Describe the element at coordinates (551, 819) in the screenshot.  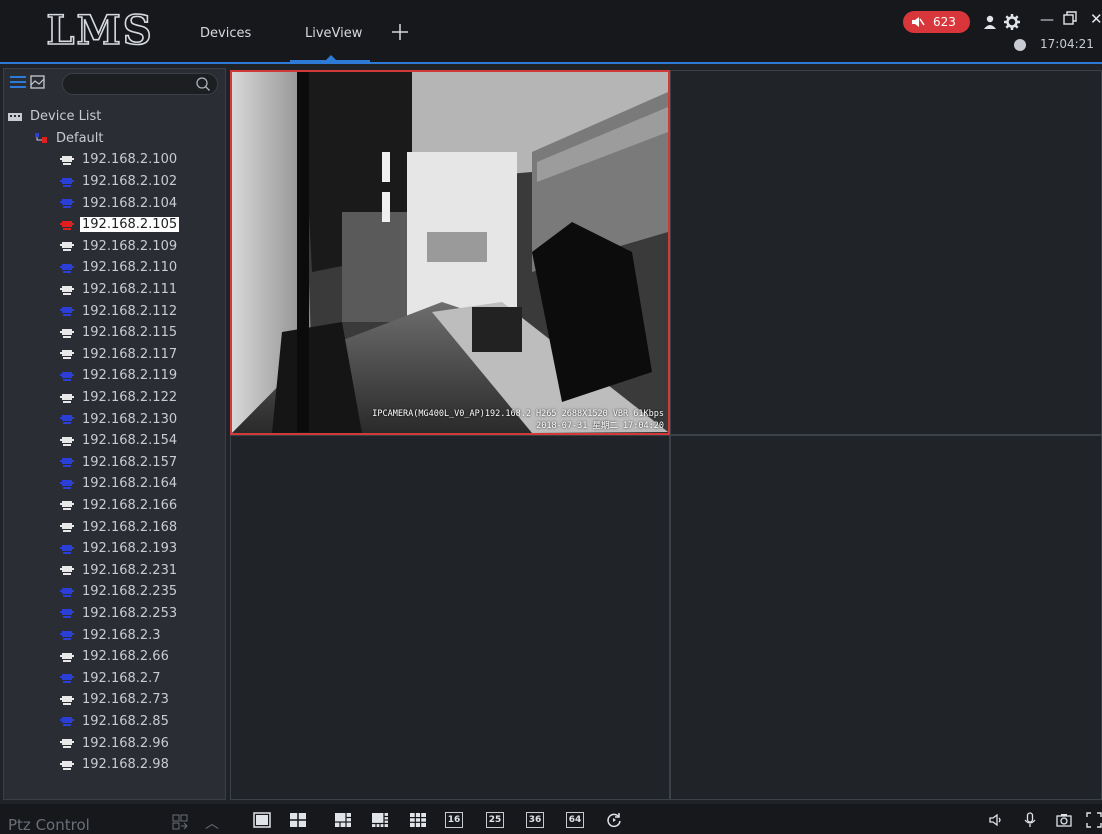
I see `bottom-toolbar: Ptz Control ︿ 16 25 36 64` at that location.